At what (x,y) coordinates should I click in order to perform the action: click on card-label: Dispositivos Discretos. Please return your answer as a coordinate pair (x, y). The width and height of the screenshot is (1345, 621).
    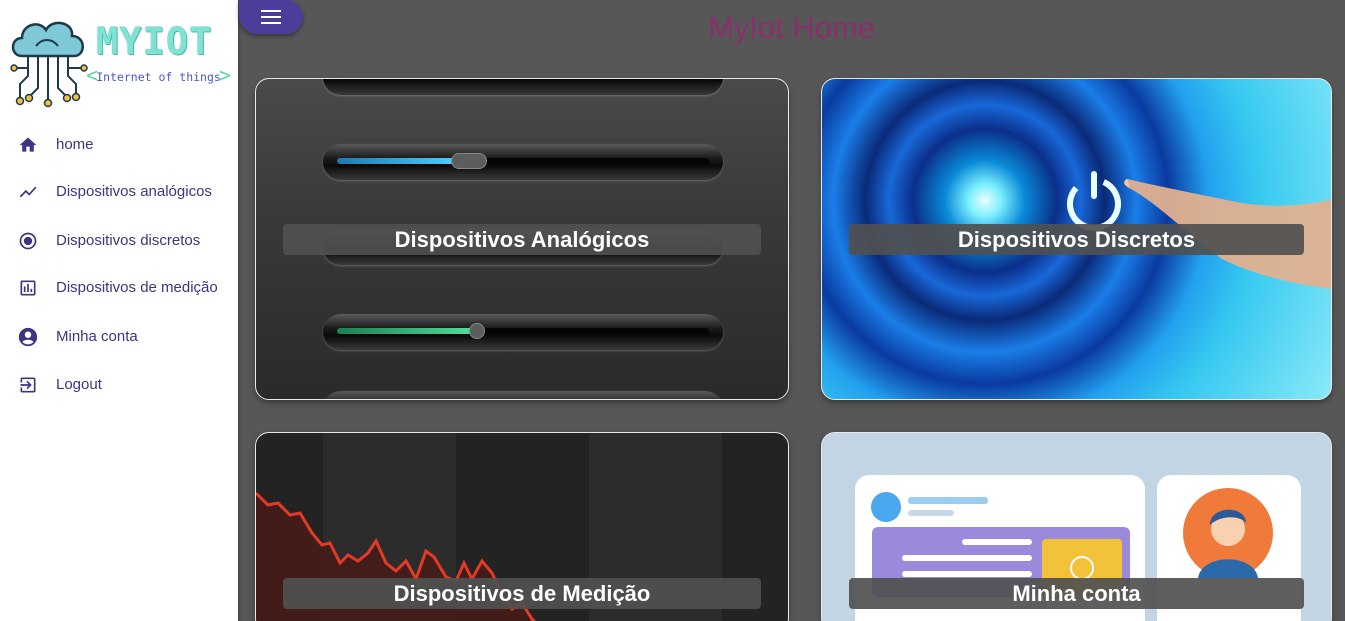
    Looking at the image, I should click on (1076, 239).